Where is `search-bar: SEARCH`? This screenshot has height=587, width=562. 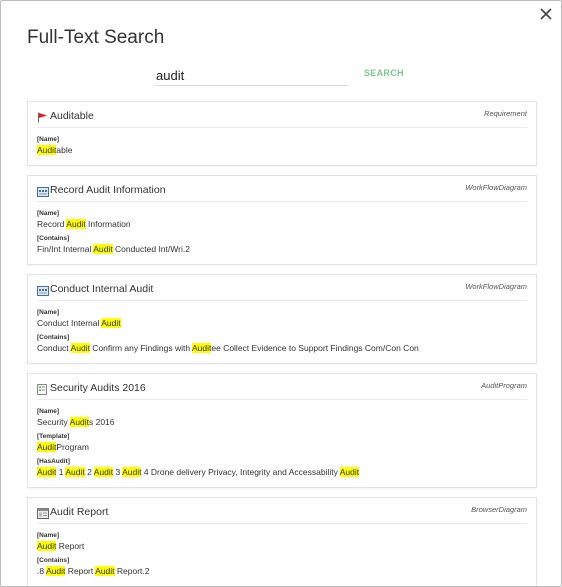 search-bar: SEARCH is located at coordinates (284, 76).